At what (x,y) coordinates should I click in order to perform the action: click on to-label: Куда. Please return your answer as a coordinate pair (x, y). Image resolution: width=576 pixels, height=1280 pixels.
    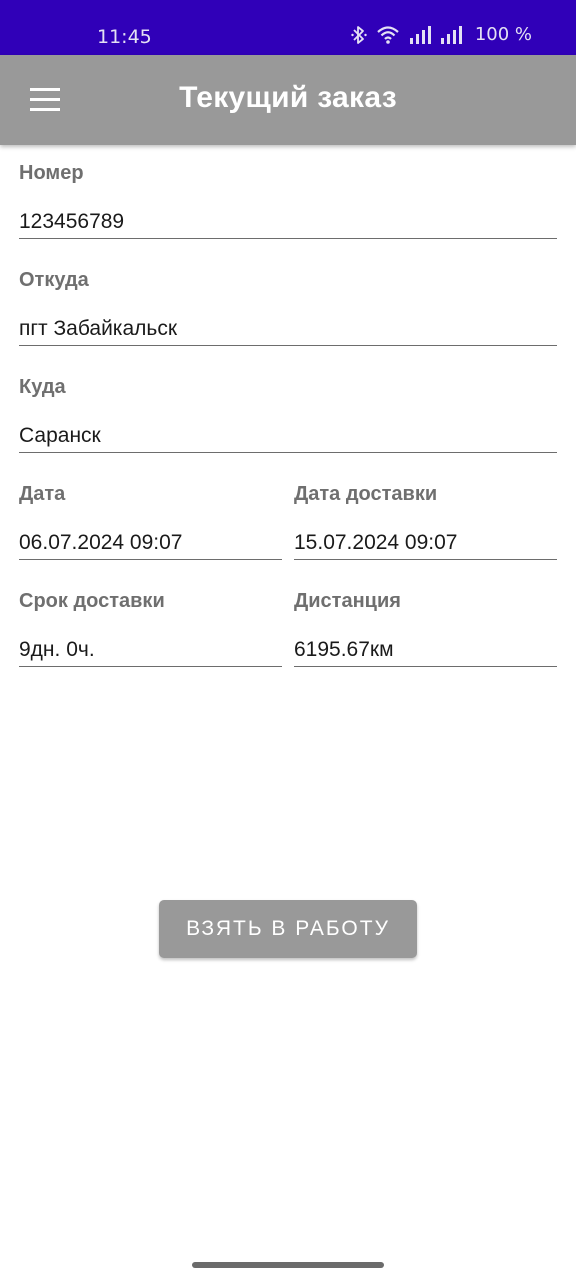
    Looking at the image, I should click on (42, 387).